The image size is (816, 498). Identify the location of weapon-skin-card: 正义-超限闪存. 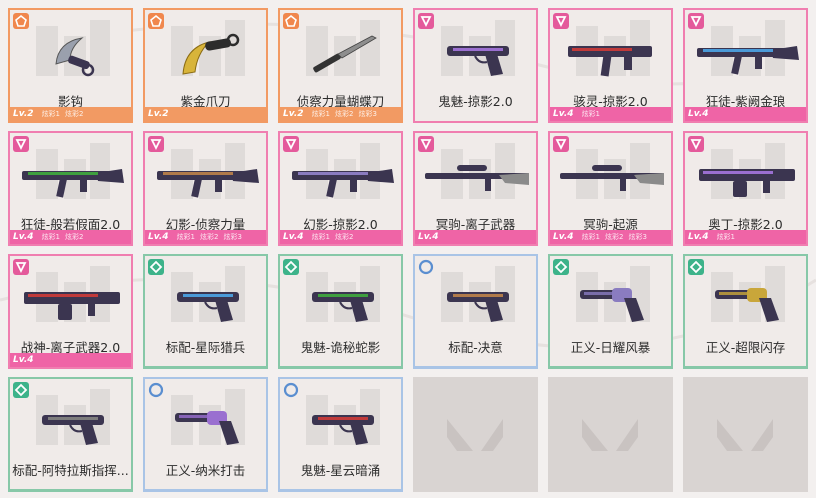
(745, 311).